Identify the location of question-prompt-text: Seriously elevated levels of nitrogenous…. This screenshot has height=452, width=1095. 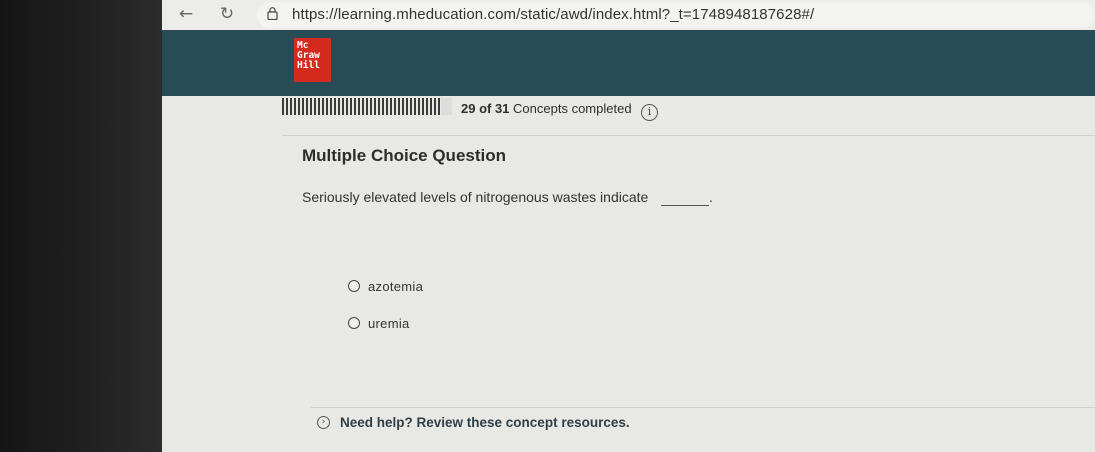
(475, 197).